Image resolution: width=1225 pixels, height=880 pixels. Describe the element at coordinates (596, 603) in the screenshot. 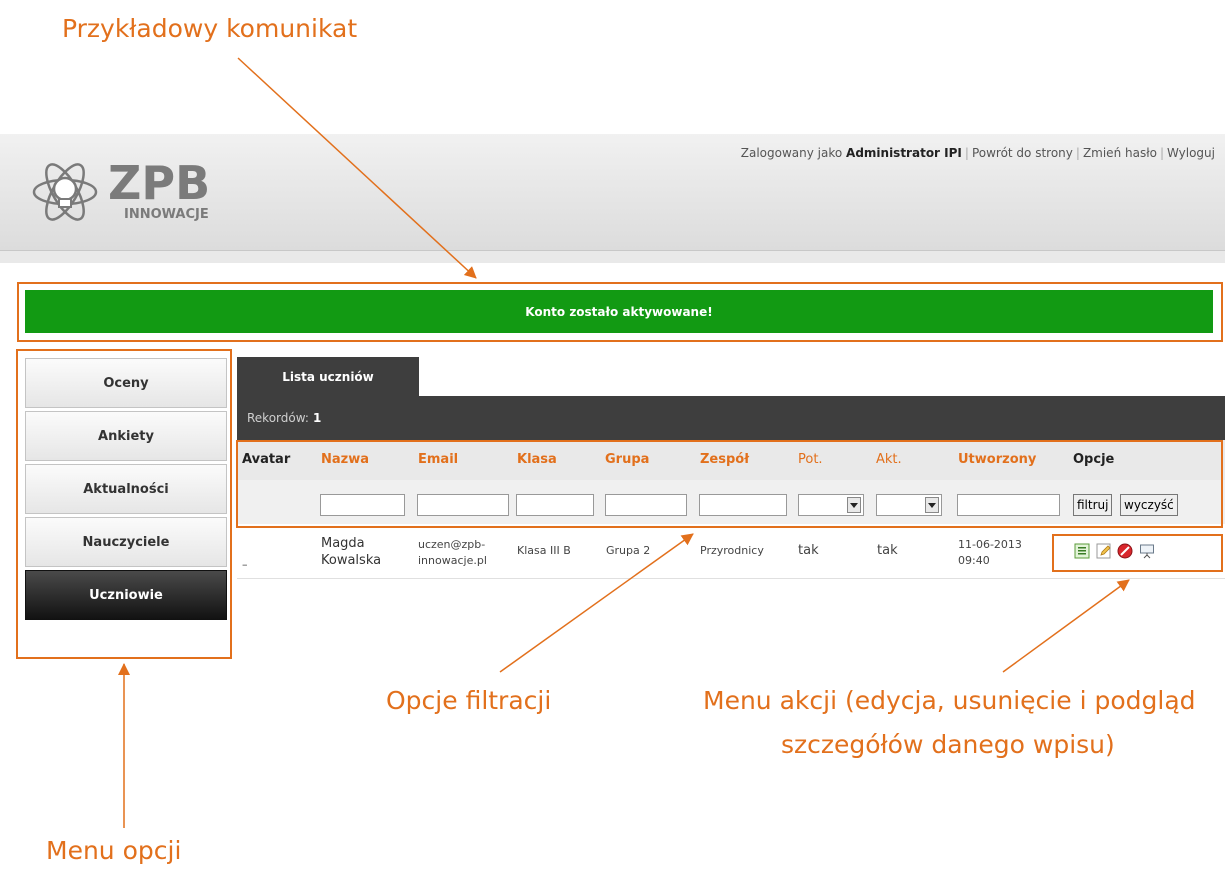

I see `arrow-filters` at that location.